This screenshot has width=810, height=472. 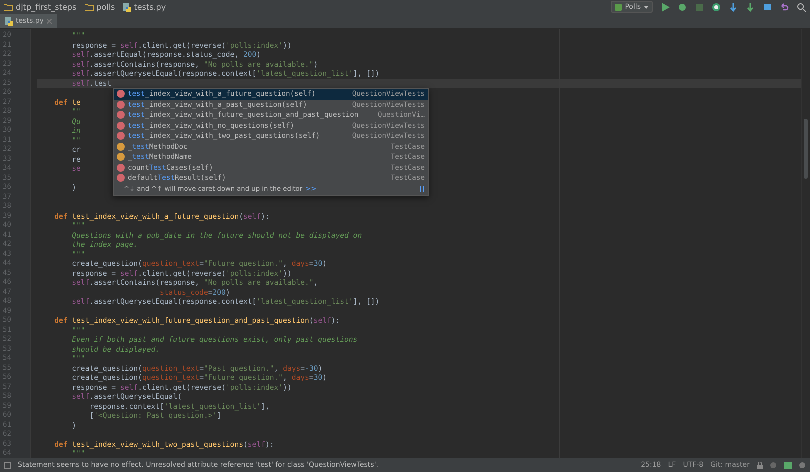 What do you see at coordinates (760, 465) in the screenshot?
I see `lock-icon` at bounding box center [760, 465].